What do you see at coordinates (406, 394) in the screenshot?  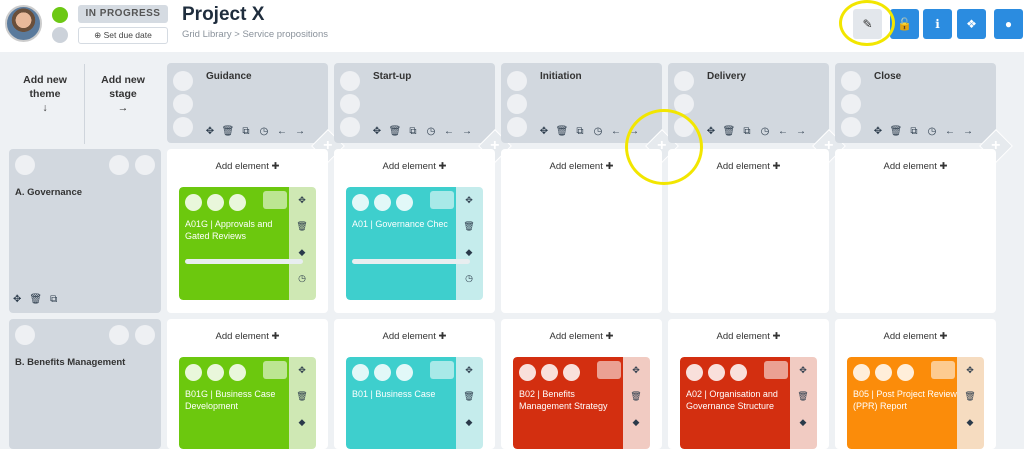 I see `card-title: B01 | Business Case` at bounding box center [406, 394].